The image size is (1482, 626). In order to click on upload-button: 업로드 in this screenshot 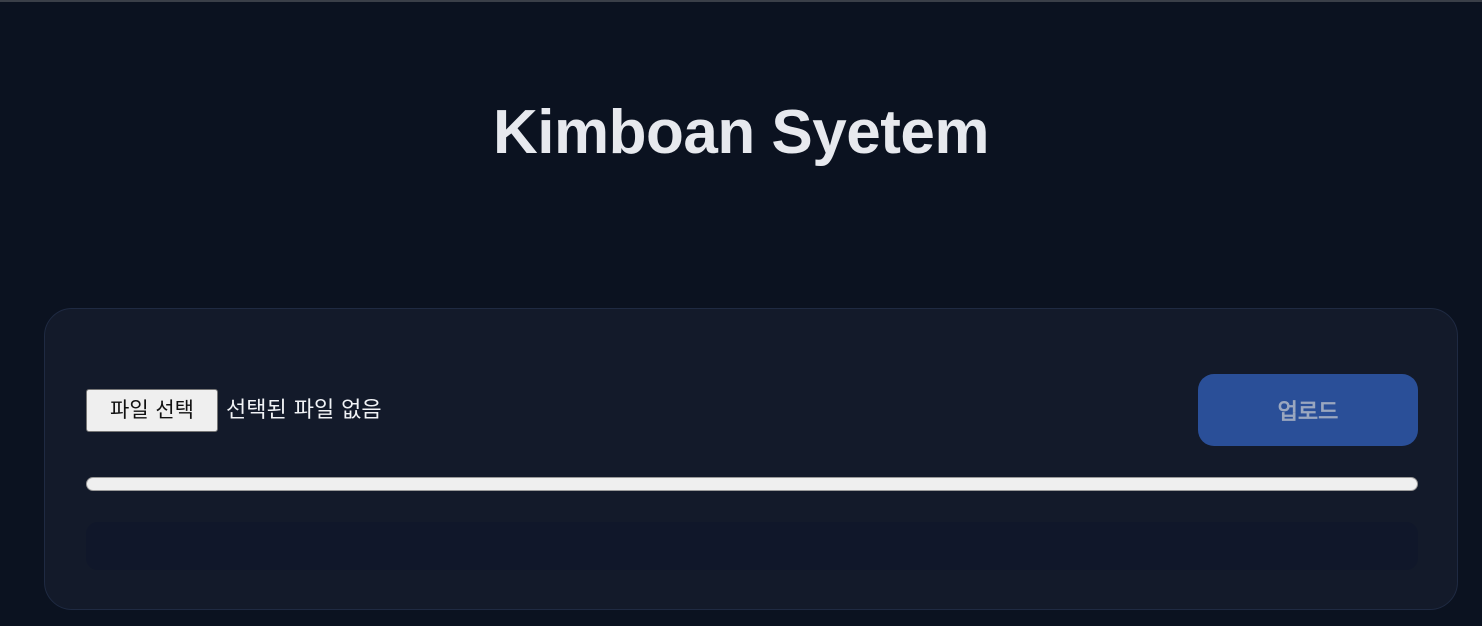, I will do `click(1308, 410)`.